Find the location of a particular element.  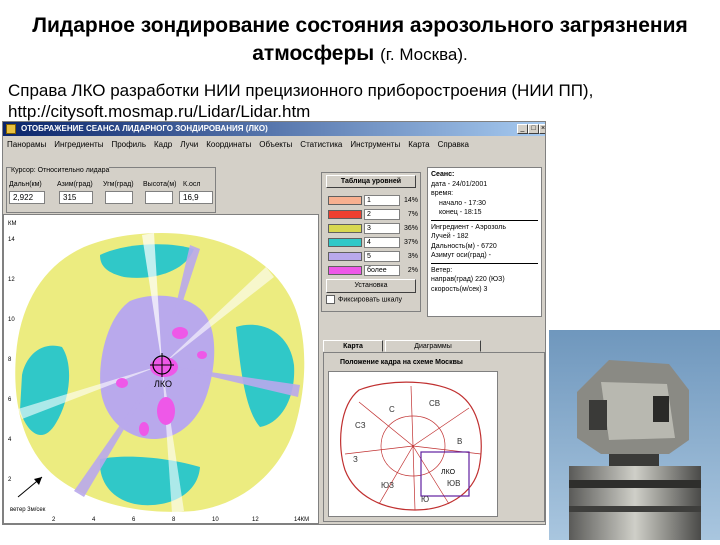

level-name: более is located at coordinates (382, 270).